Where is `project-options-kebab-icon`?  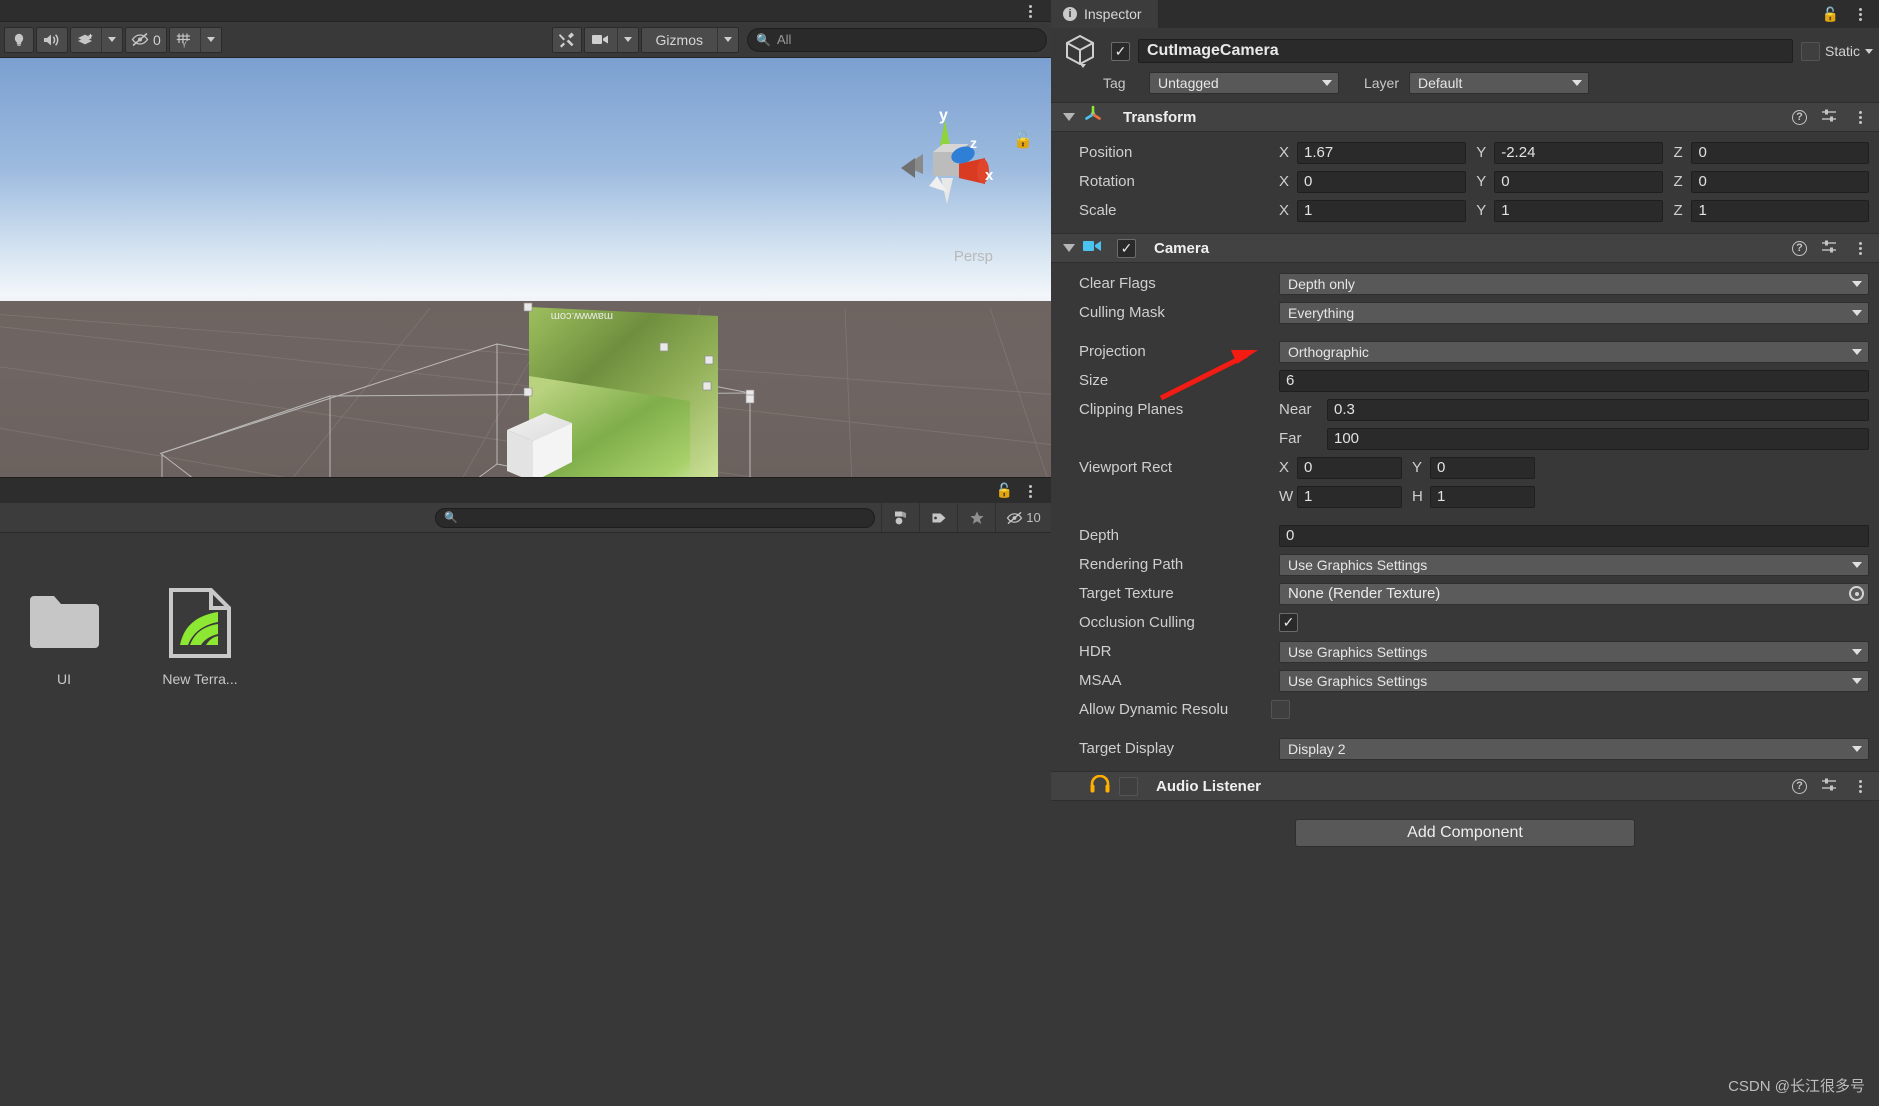 project-options-kebab-icon is located at coordinates (1030, 491).